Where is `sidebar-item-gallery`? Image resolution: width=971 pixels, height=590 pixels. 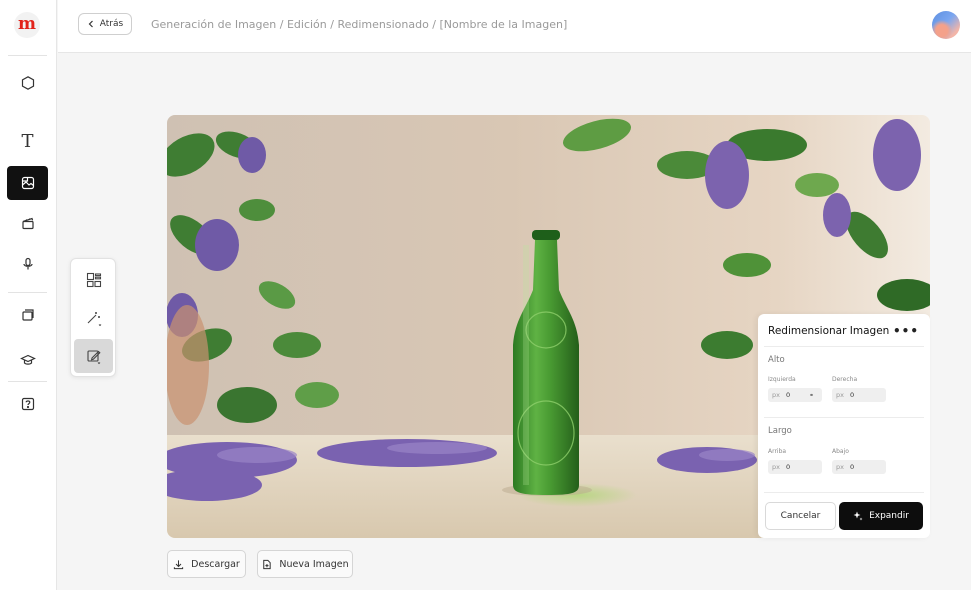
sidebar-item-gallery is located at coordinates (27, 315).